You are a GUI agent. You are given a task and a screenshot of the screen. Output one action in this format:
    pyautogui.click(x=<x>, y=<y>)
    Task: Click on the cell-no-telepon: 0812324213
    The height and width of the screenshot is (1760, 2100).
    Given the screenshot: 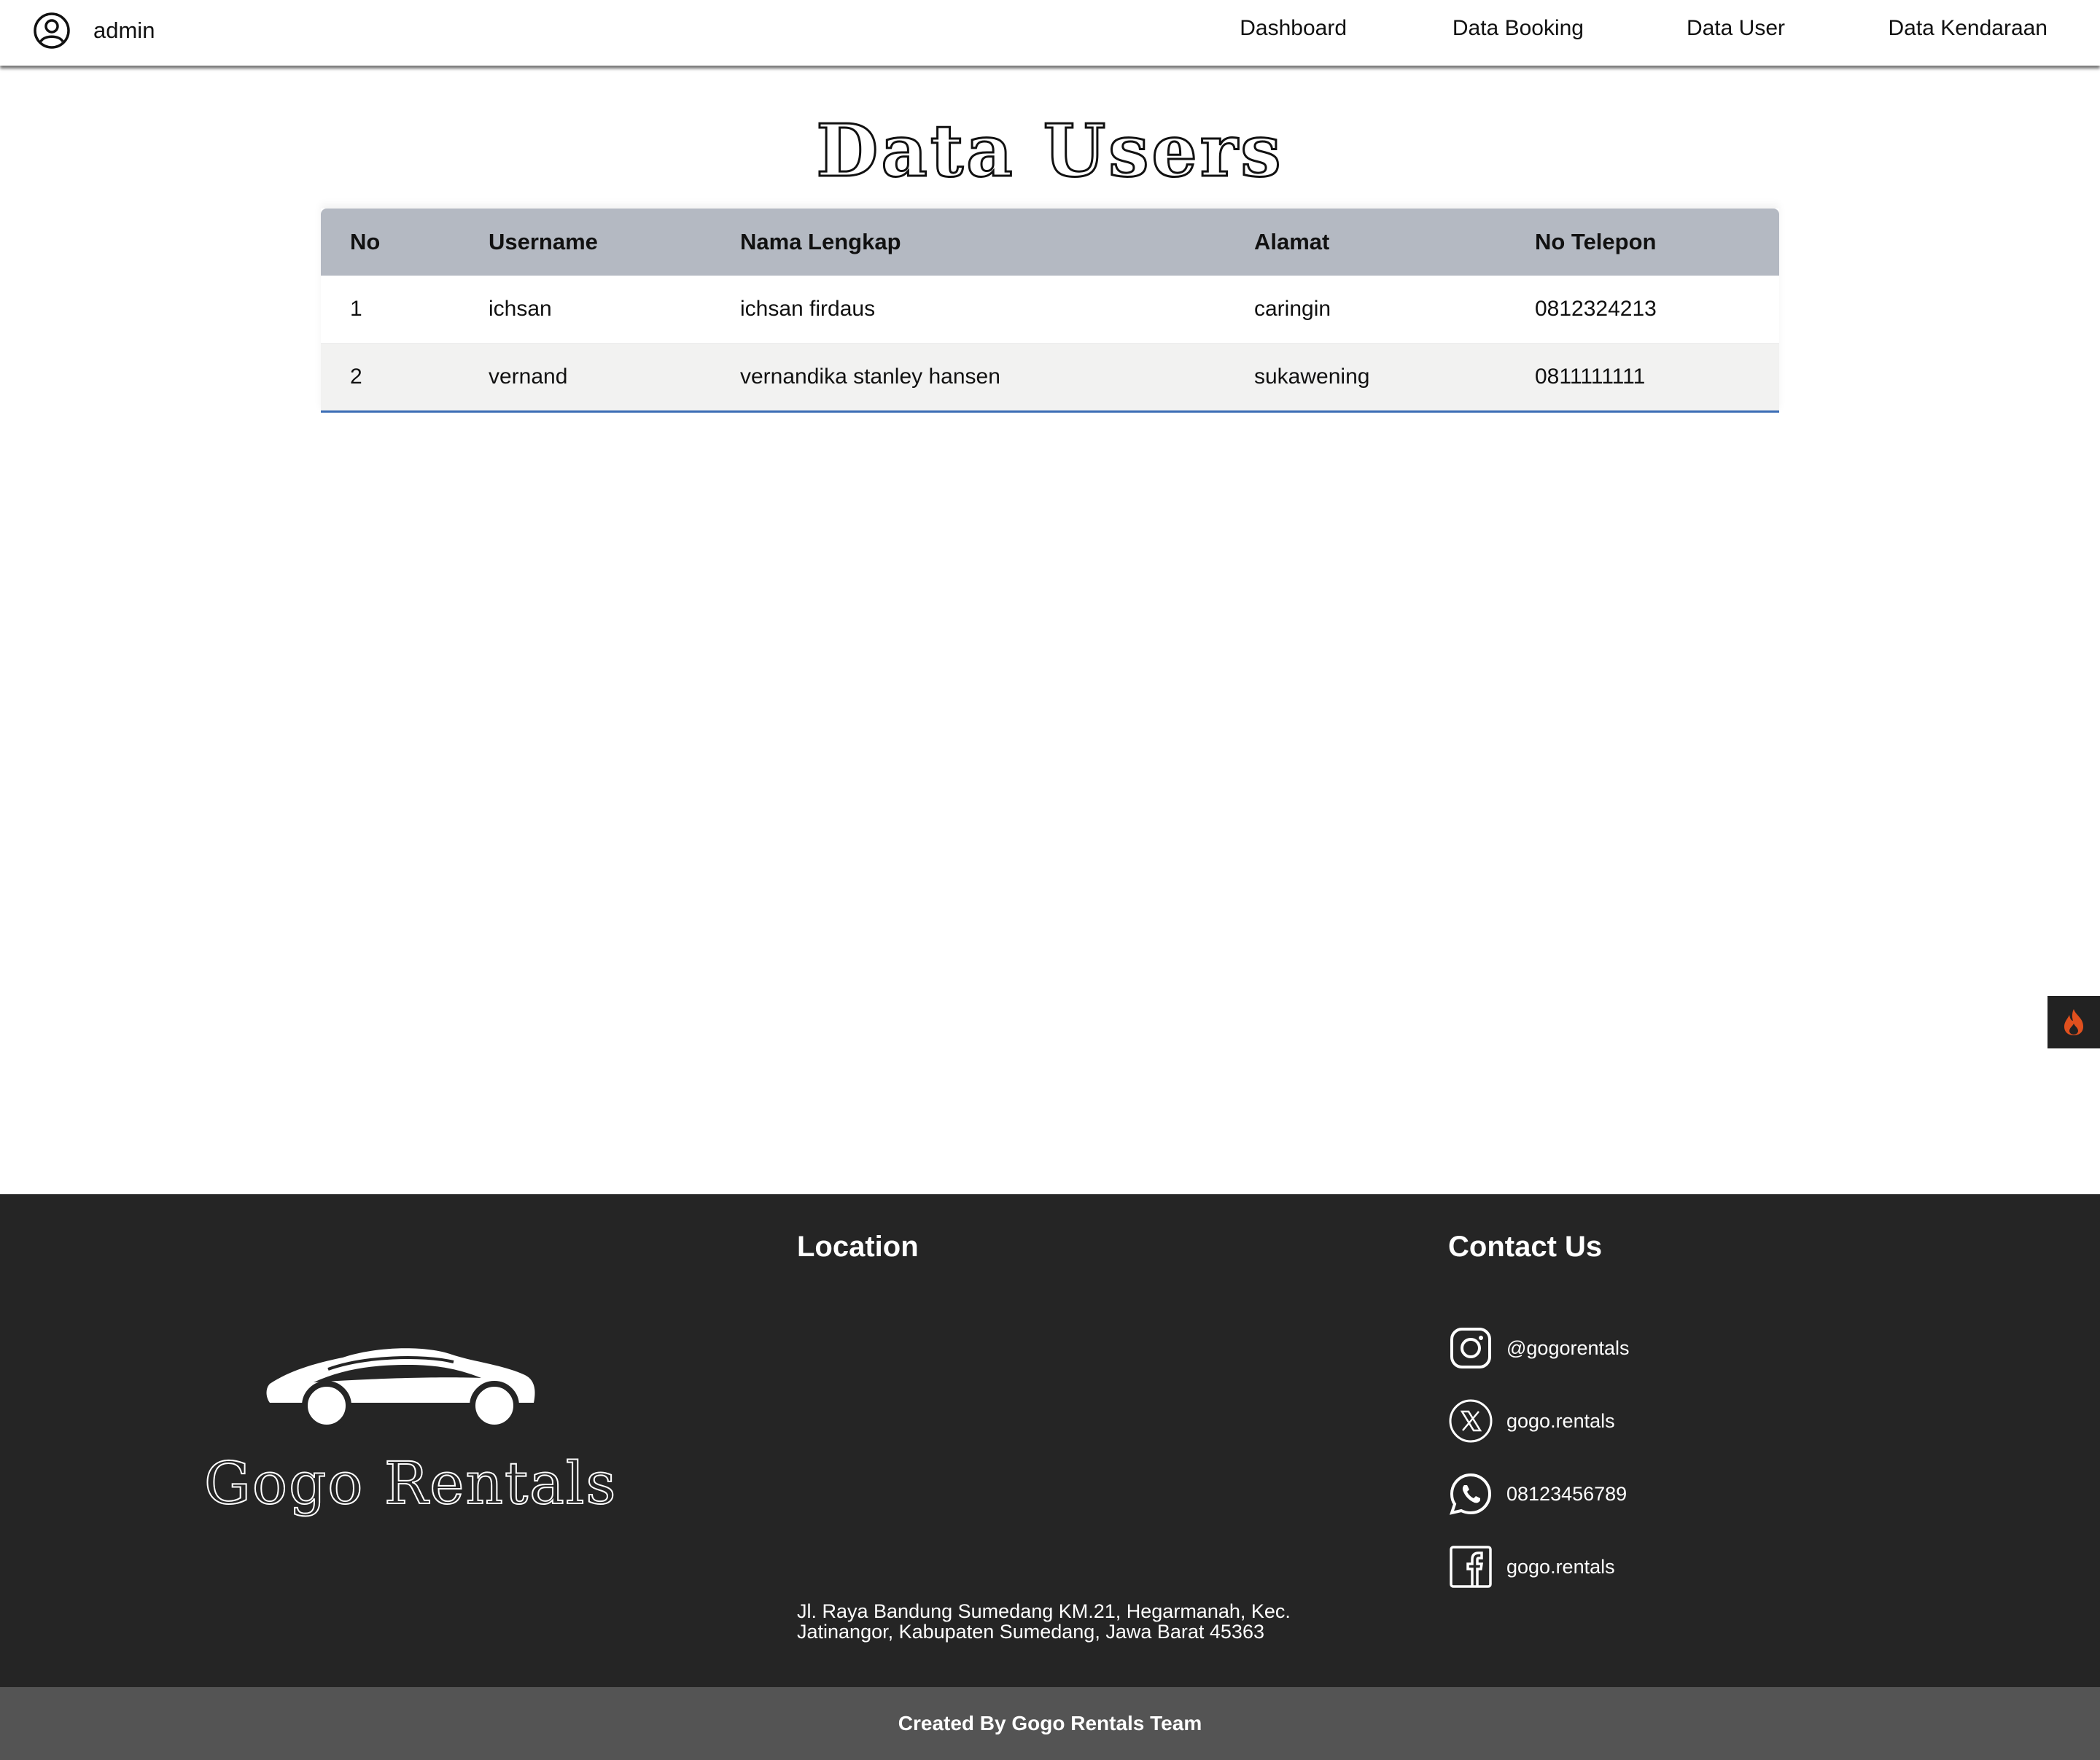 What is the action you would take?
    pyautogui.click(x=1642, y=310)
    